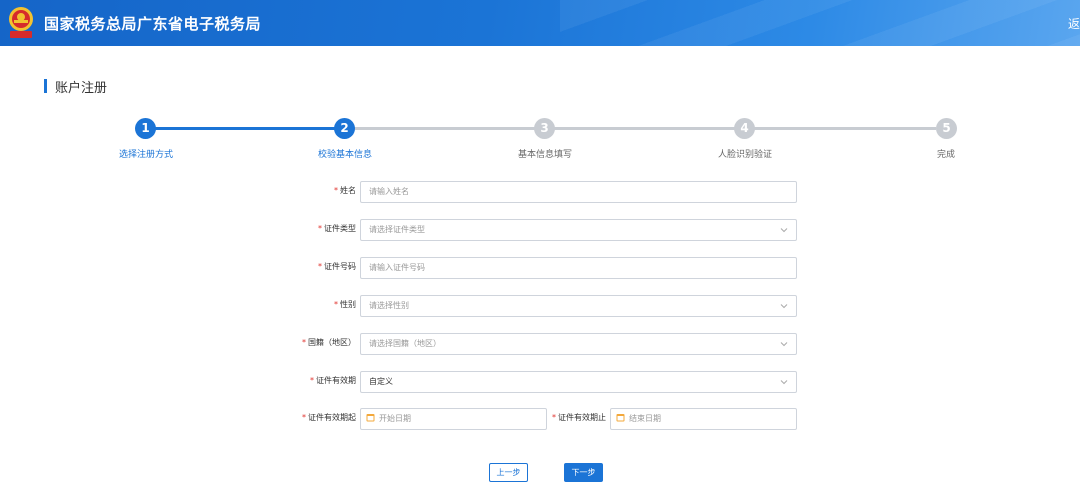 The image size is (1080, 492). I want to click on prev-step-button: 上一步, so click(508, 472).